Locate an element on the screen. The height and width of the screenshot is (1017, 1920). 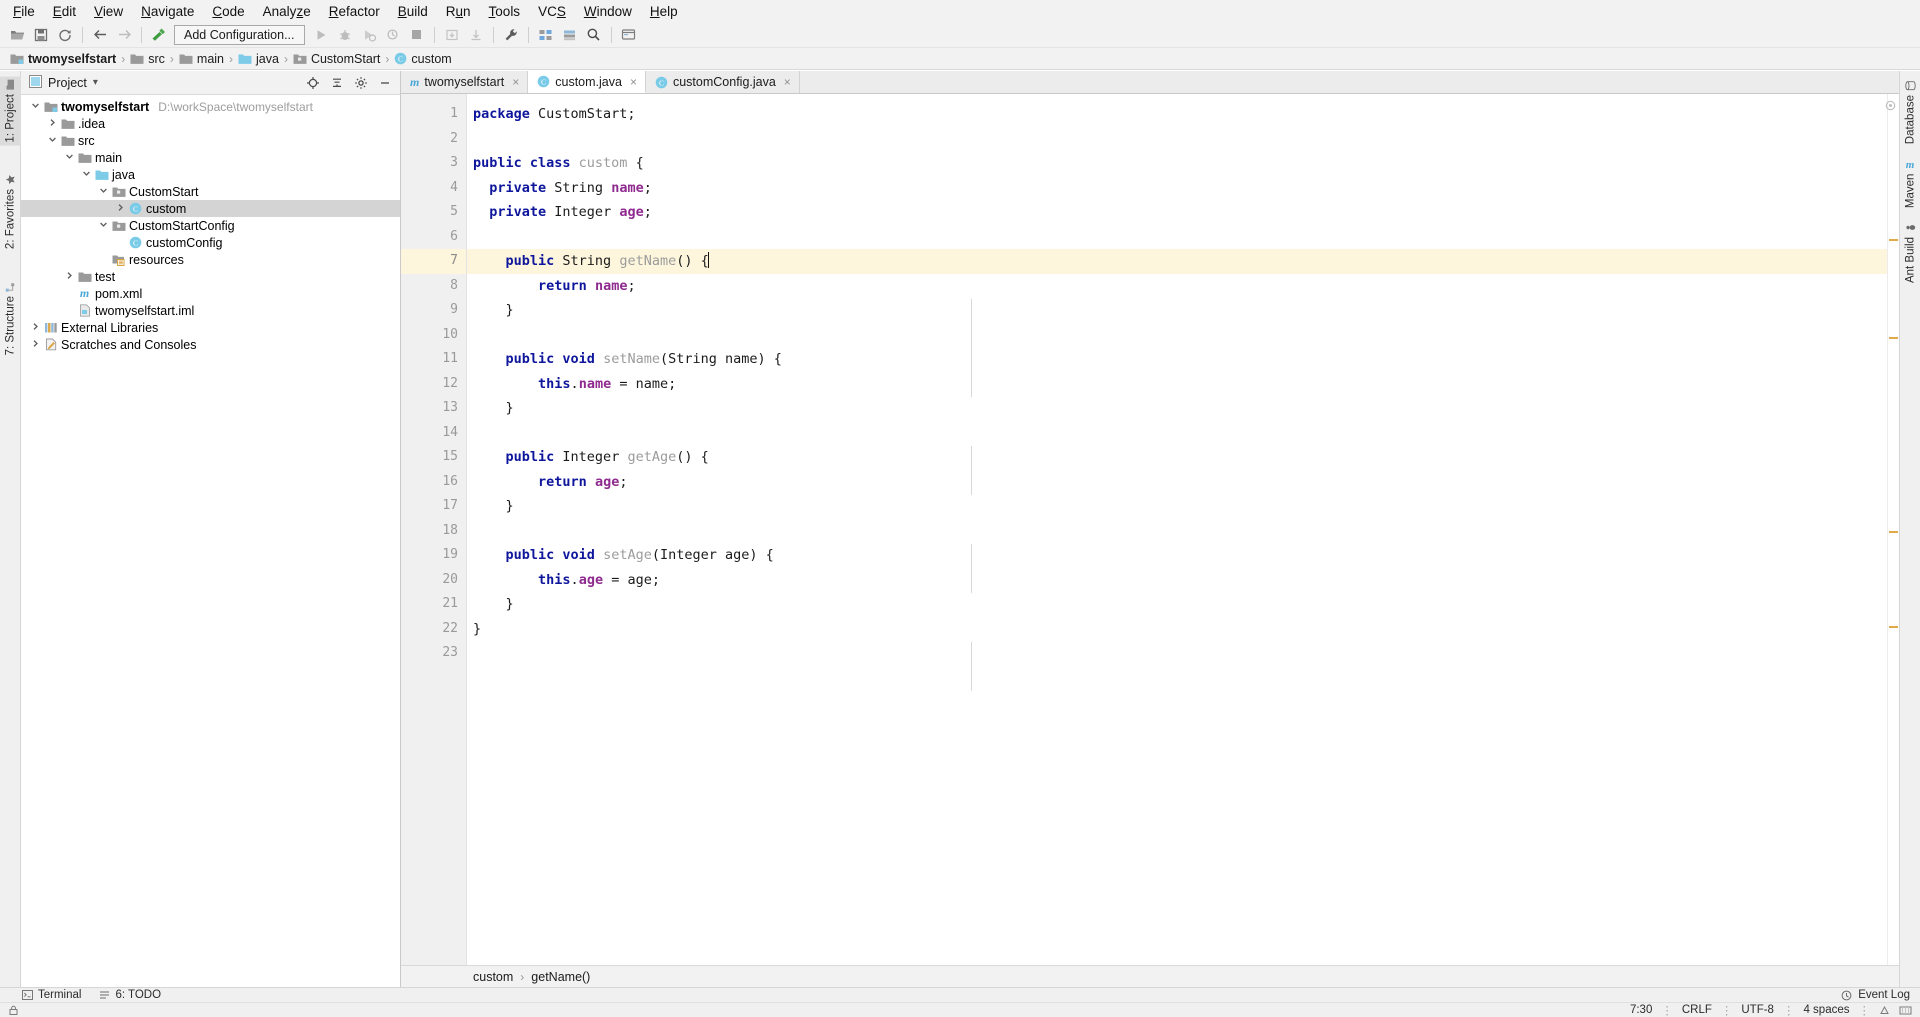
line-number: 21 is located at coordinates (433, 604).